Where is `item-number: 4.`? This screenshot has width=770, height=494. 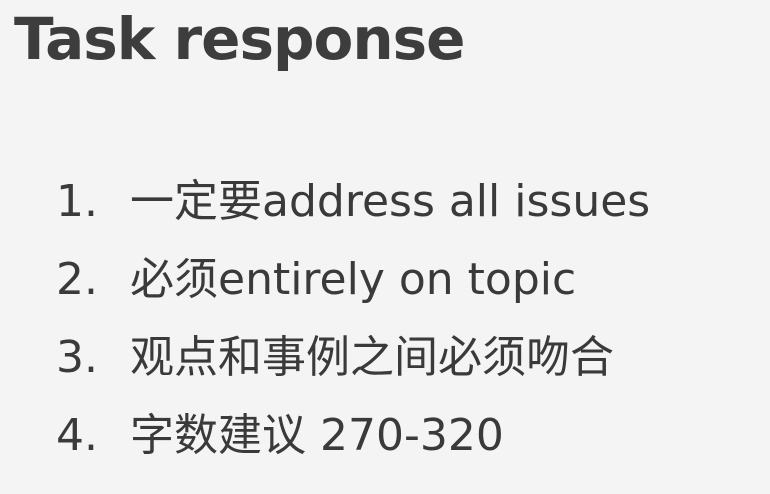
item-number: 4. is located at coordinates (77, 435).